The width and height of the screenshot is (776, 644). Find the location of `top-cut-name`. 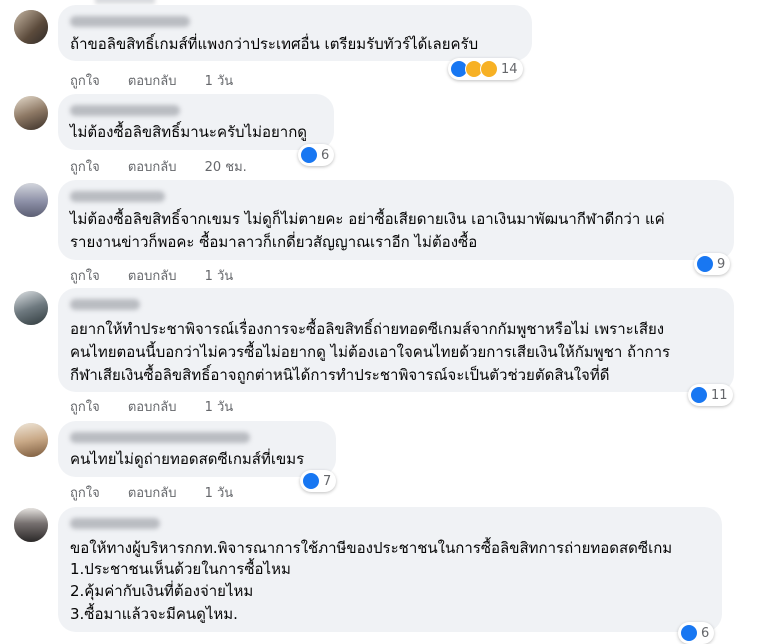

top-cut-name is located at coordinates (125, 2).